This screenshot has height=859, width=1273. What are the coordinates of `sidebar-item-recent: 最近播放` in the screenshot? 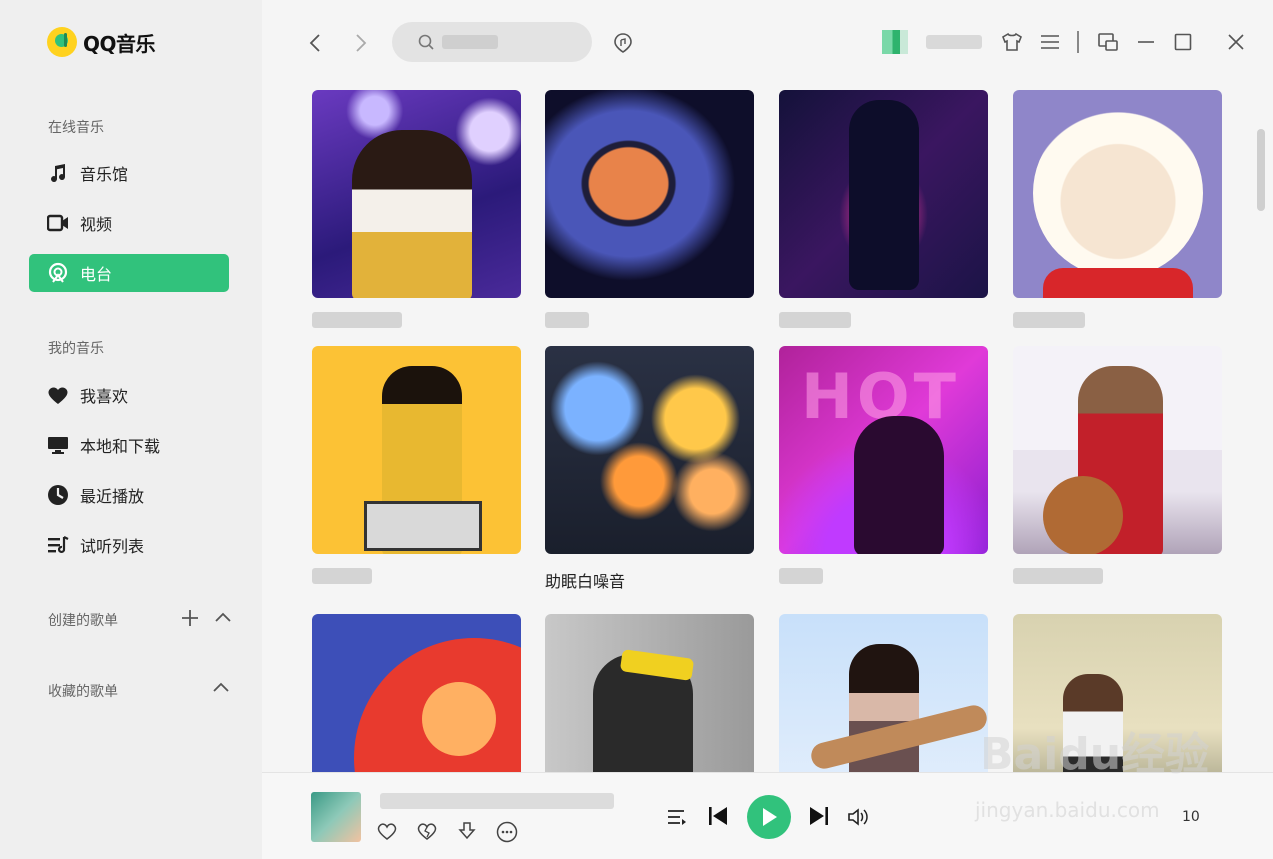 It's located at (129, 495).